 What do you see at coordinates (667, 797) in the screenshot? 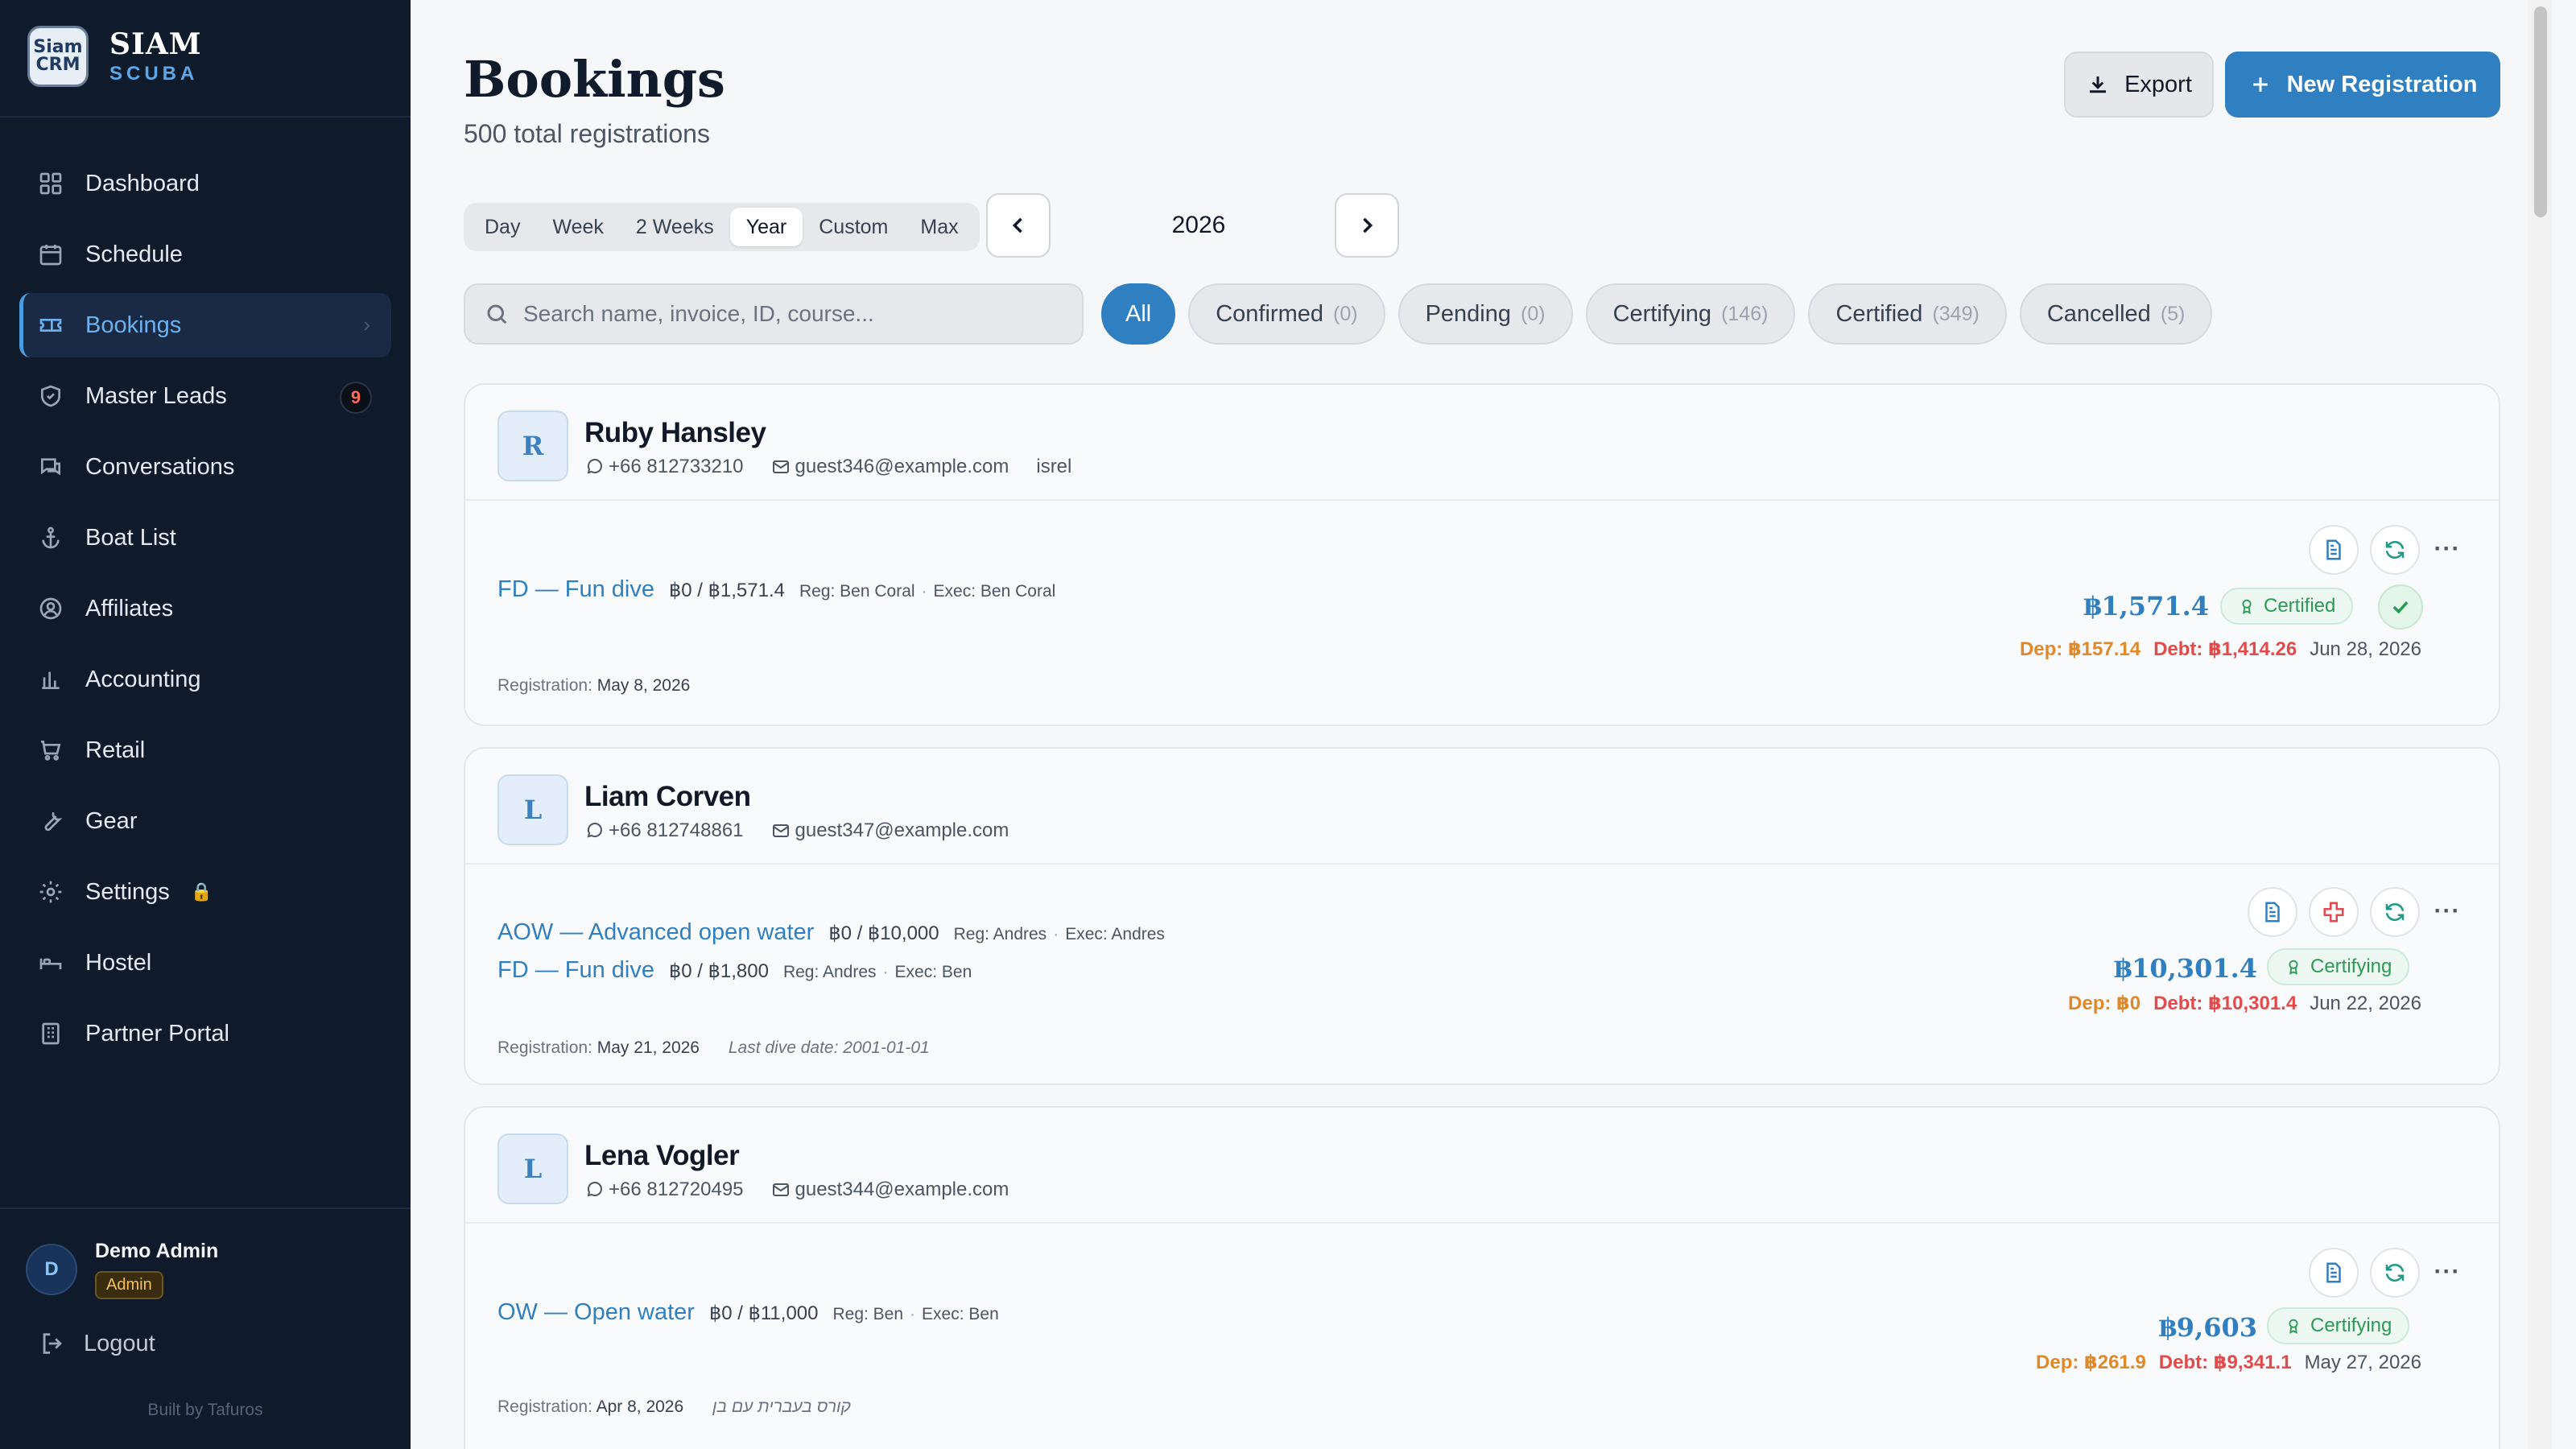
I see `guest-name: Liam Corven` at bounding box center [667, 797].